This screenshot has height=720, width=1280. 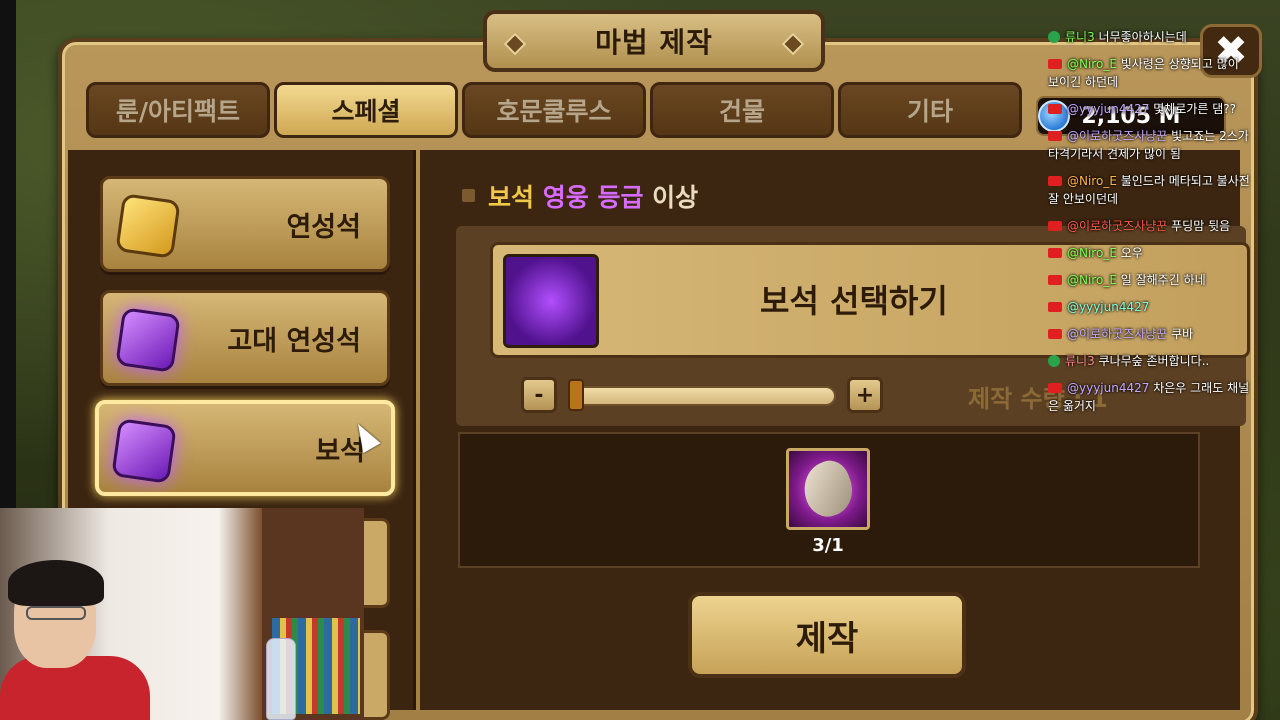 I want to click on tab-homunculus: 호문쿨루스, so click(x=554, y=110).